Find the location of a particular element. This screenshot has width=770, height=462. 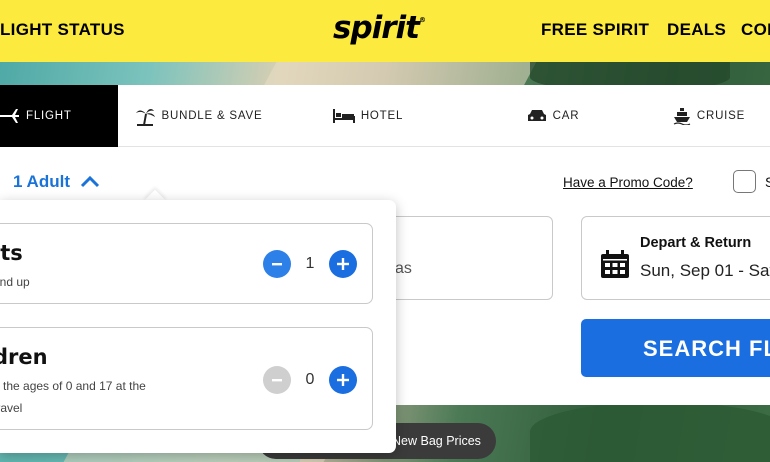

nav-deals: DEALS is located at coordinates (696, 30).